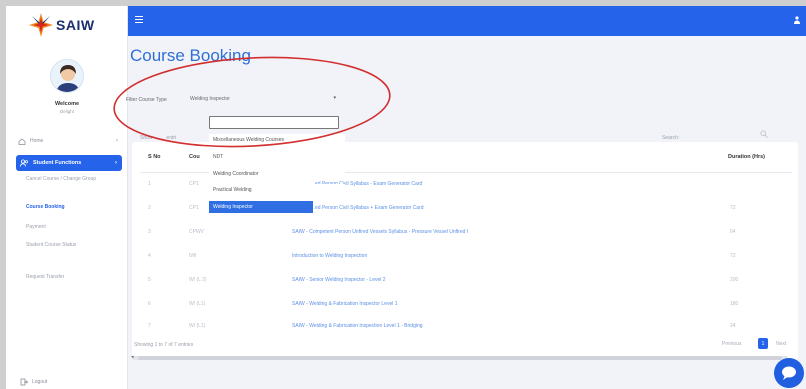  Describe the element at coordinates (67, 104) in the screenshot. I see `welcome-text: Welcome` at that location.